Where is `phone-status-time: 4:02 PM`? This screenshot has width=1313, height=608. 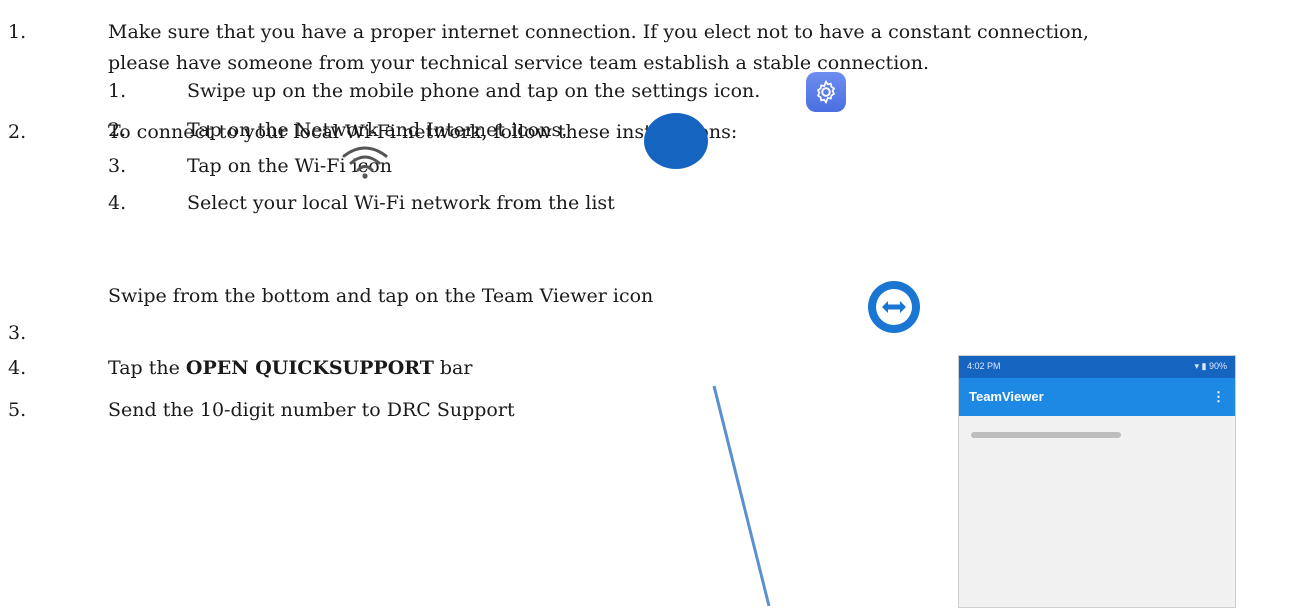 phone-status-time: 4:02 PM is located at coordinates (984, 366).